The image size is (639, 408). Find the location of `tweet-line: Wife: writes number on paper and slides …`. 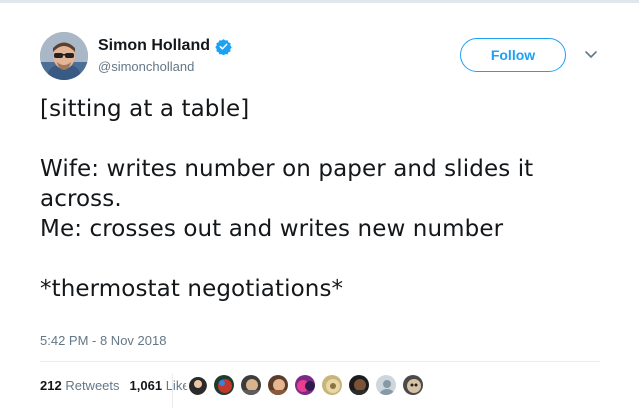

tweet-line: Wife: writes number on paper and slides … is located at coordinates (287, 184).